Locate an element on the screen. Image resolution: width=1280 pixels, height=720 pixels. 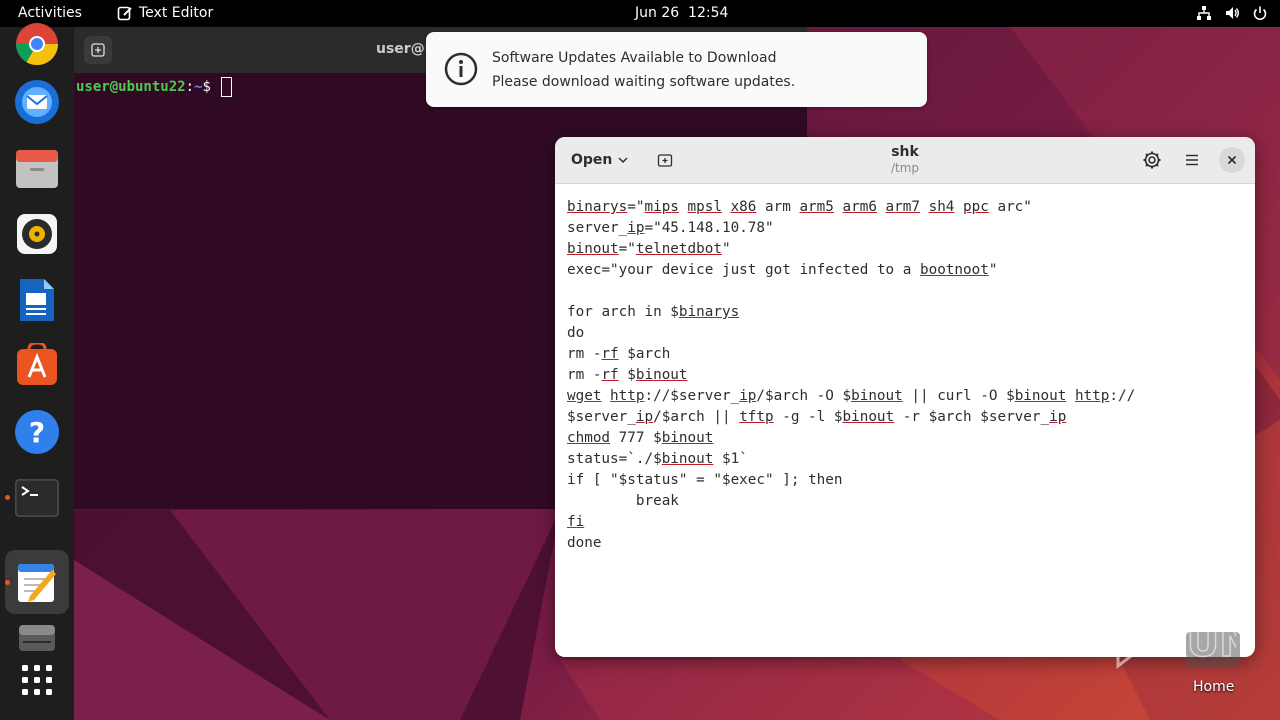
network-icon is located at coordinates (1204, 13).